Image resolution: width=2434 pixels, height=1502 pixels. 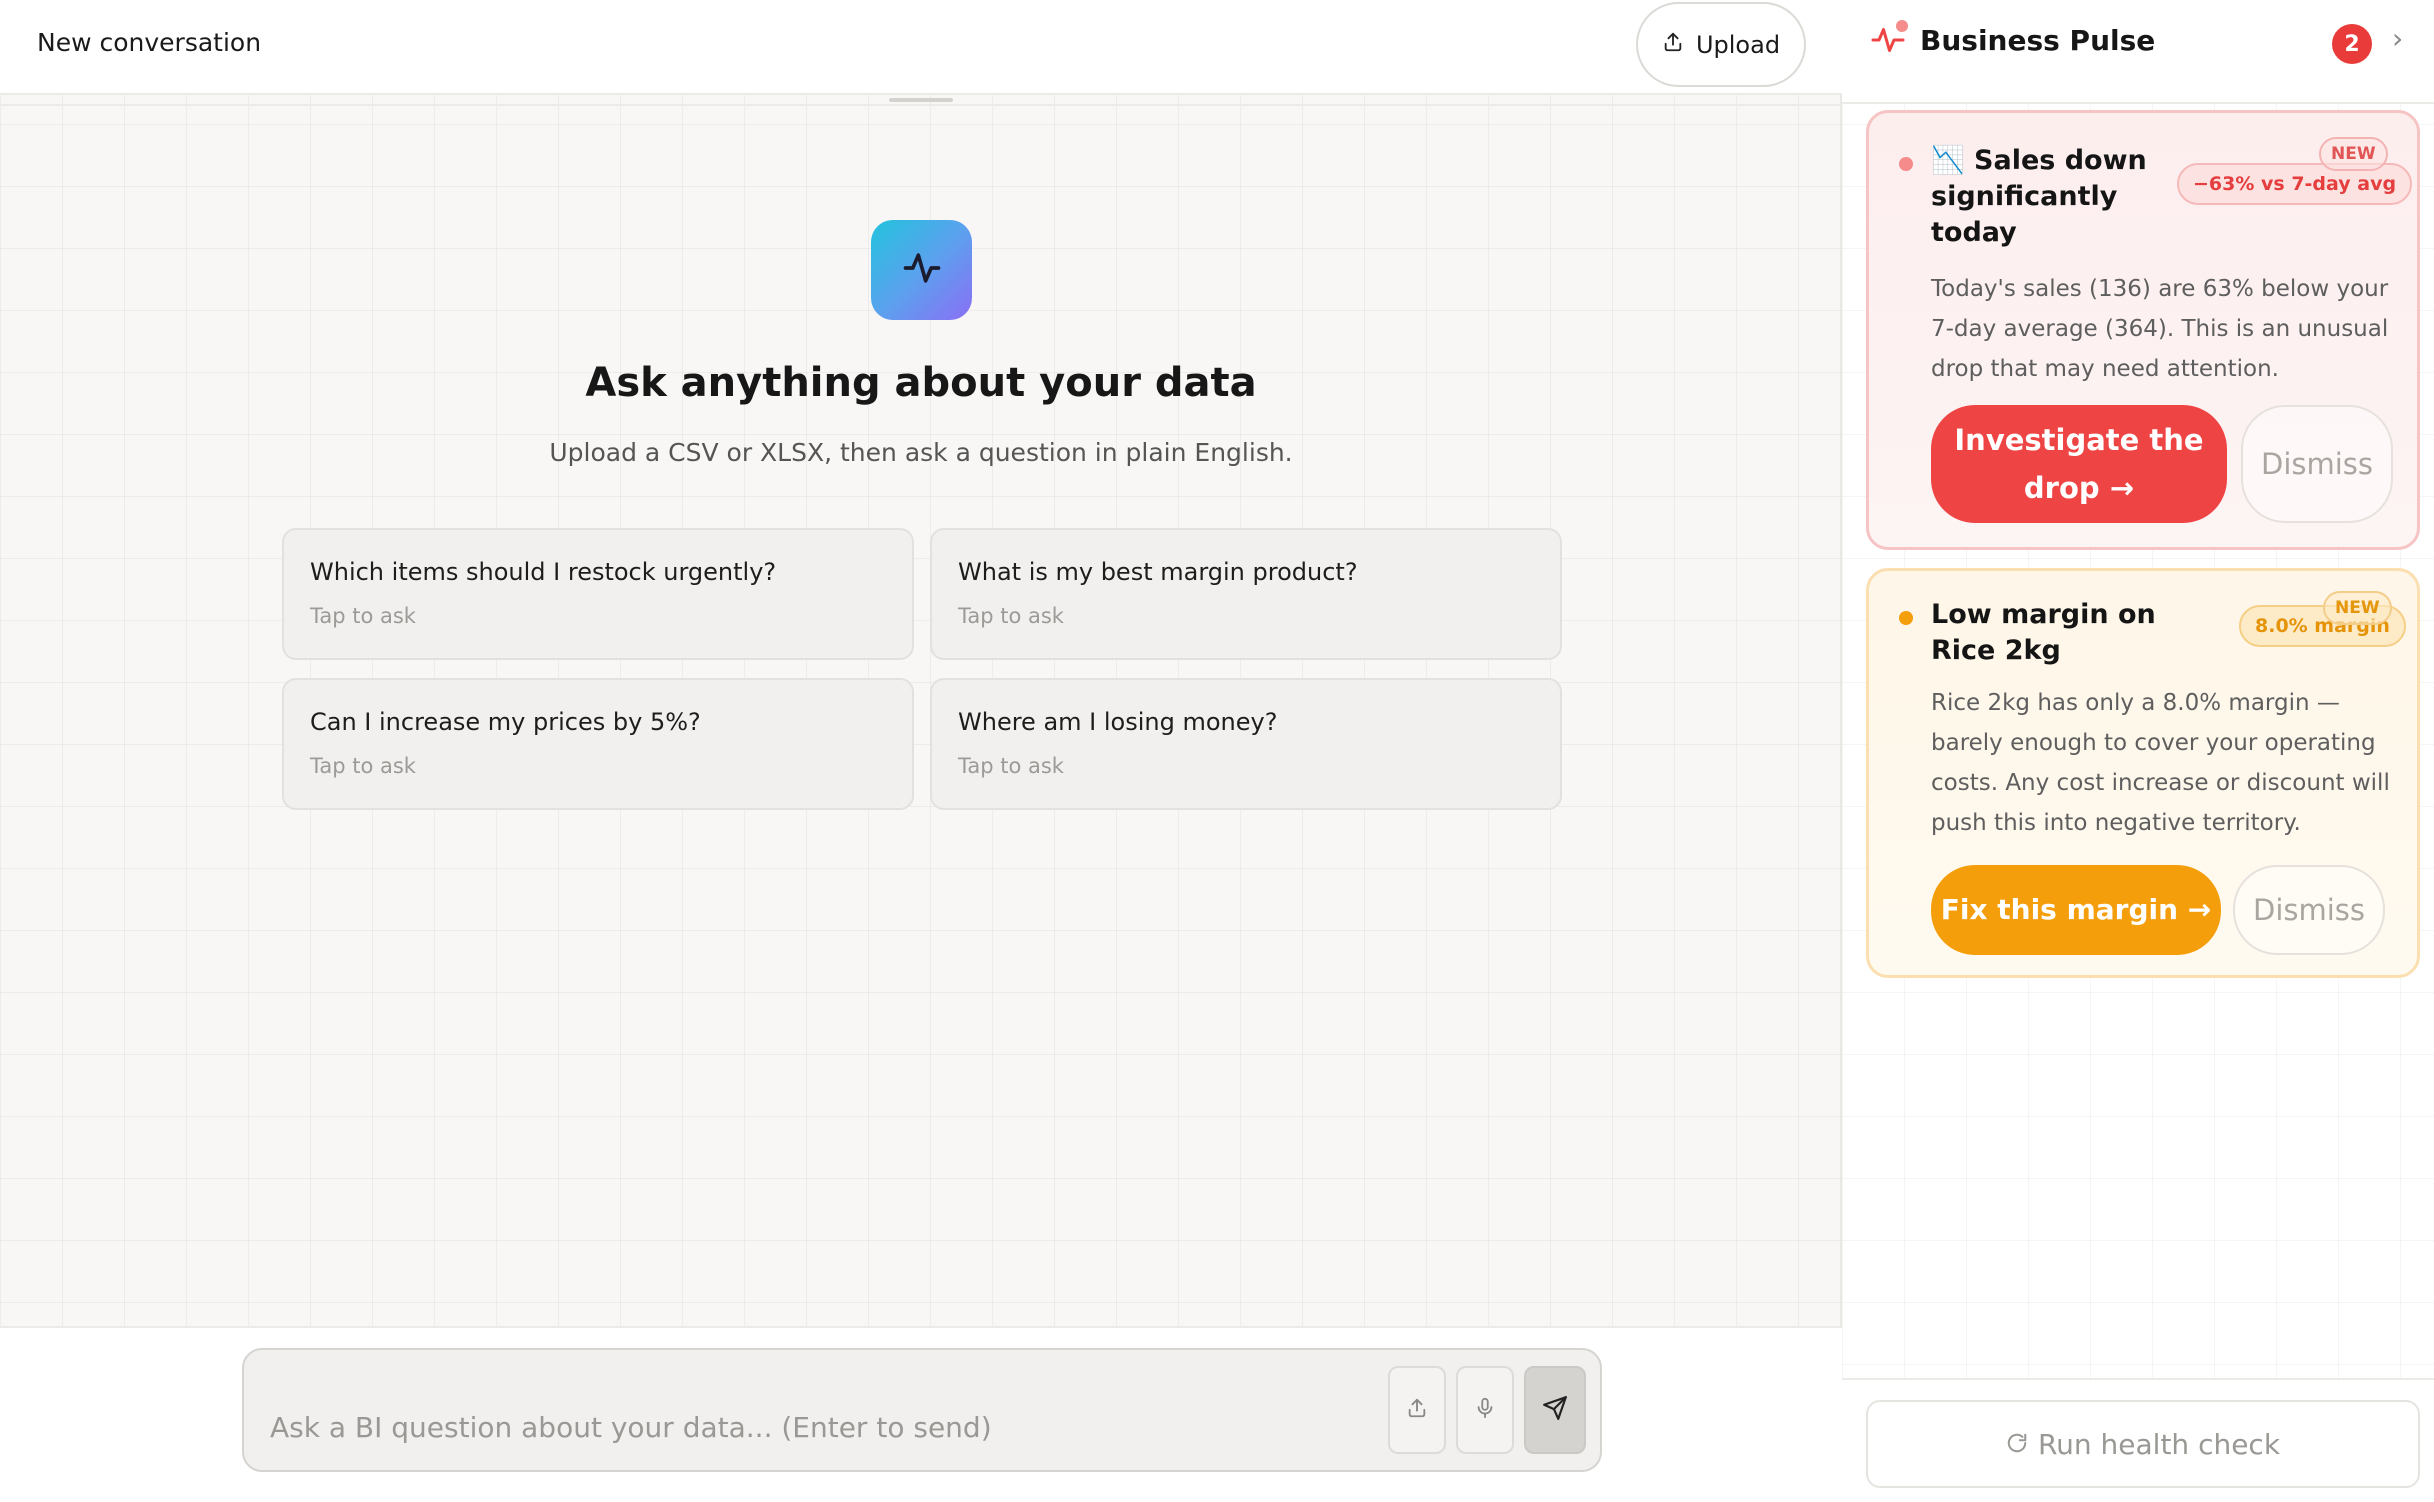 I want to click on conversation-title: New conversation, so click(x=149, y=42).